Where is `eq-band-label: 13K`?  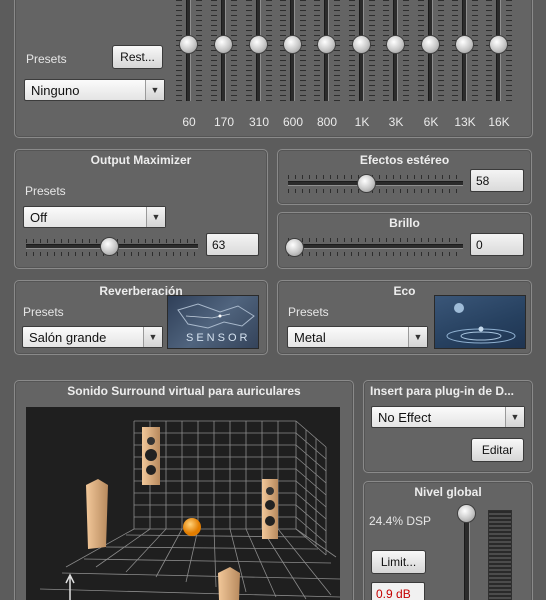 eq-band-label: 13K is located at coordinates (465, 122).